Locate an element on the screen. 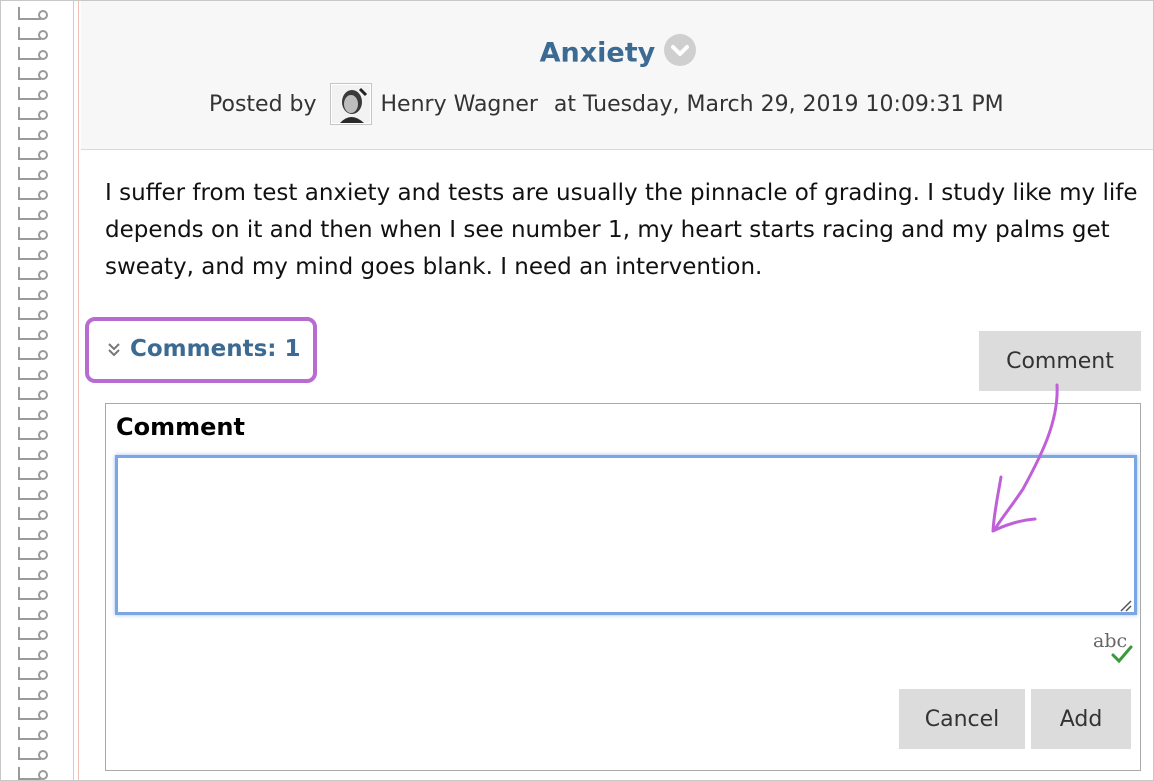  resize-grip-icon is located at coordinates (1125, 605).